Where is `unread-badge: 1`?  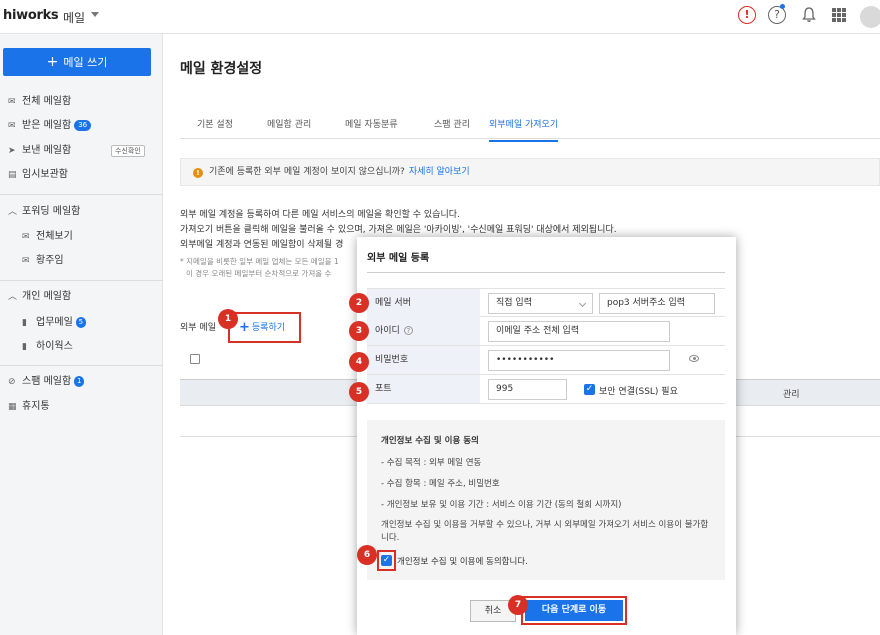 unread-badge: 1 is located at coordinates (79, 381).